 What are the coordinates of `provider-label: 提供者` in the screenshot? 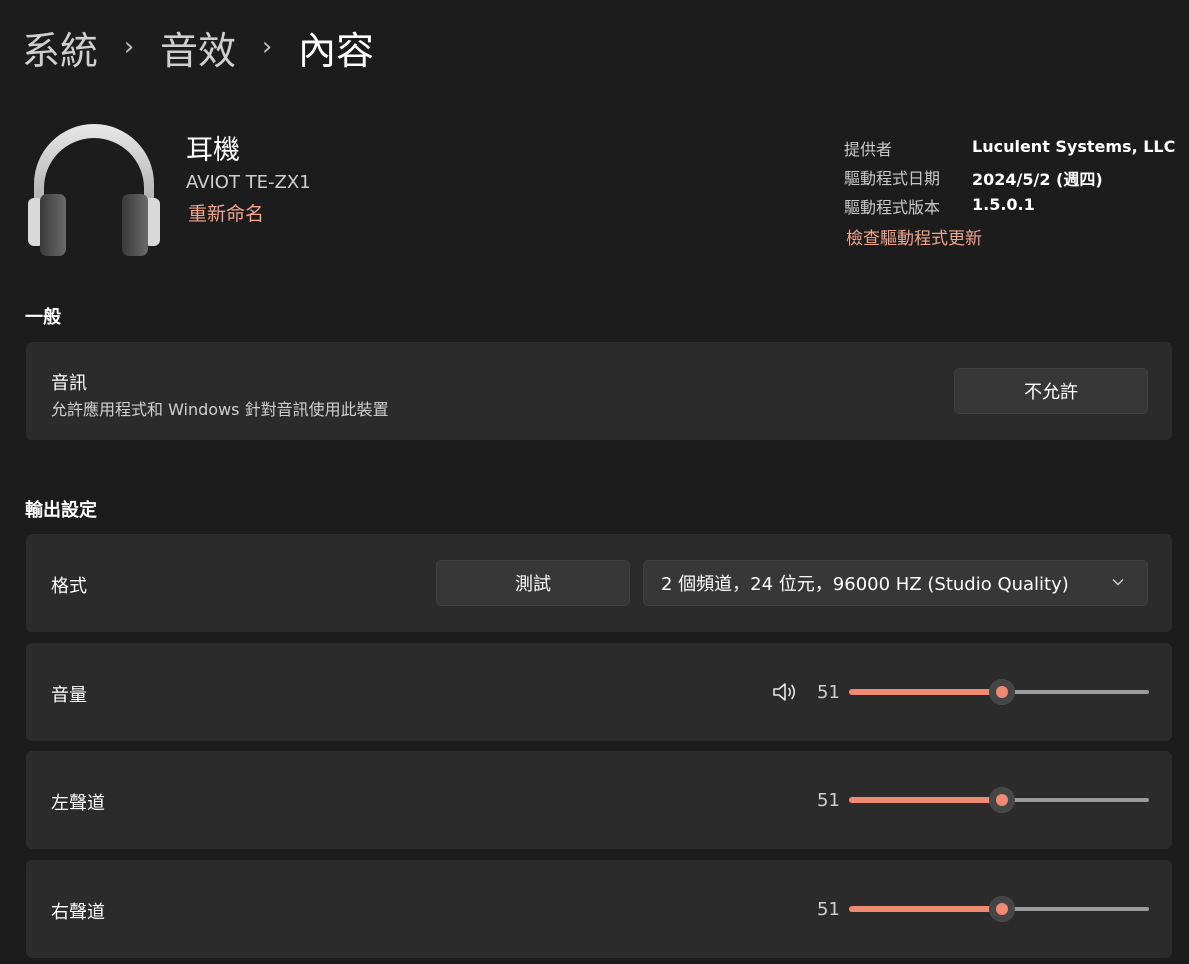 It's located at (868, 149).